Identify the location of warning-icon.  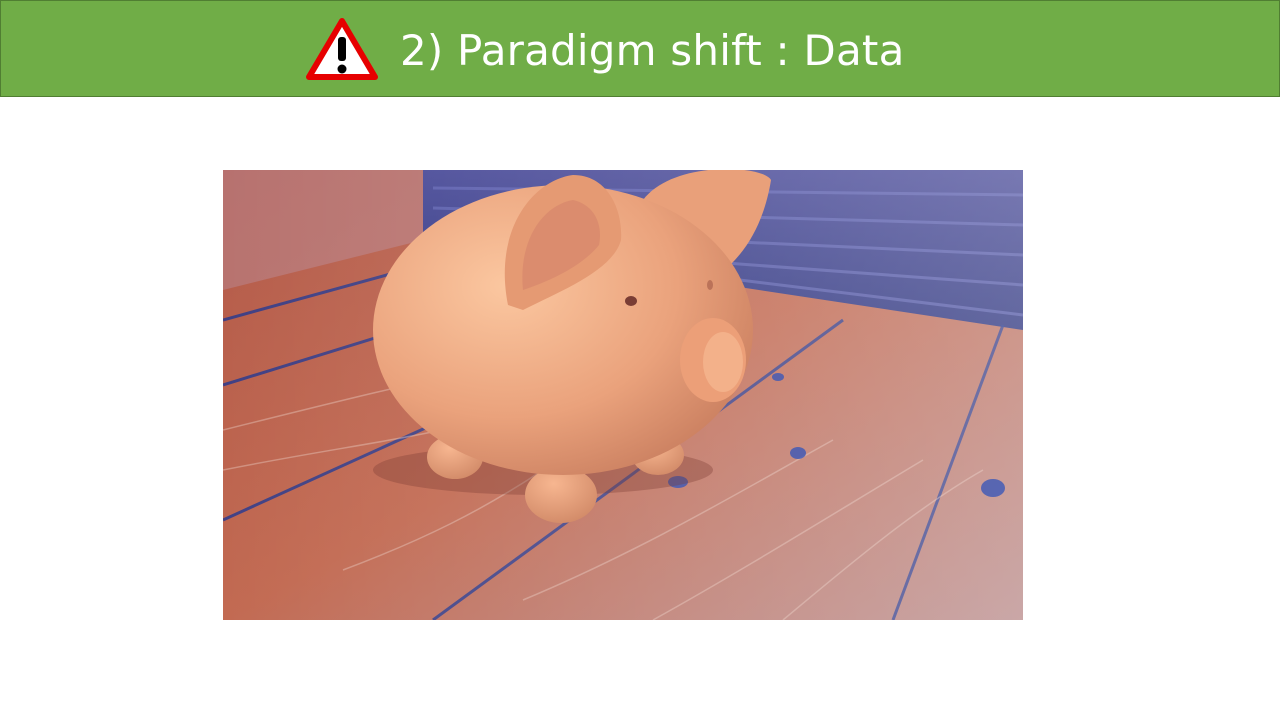
(342, 49).